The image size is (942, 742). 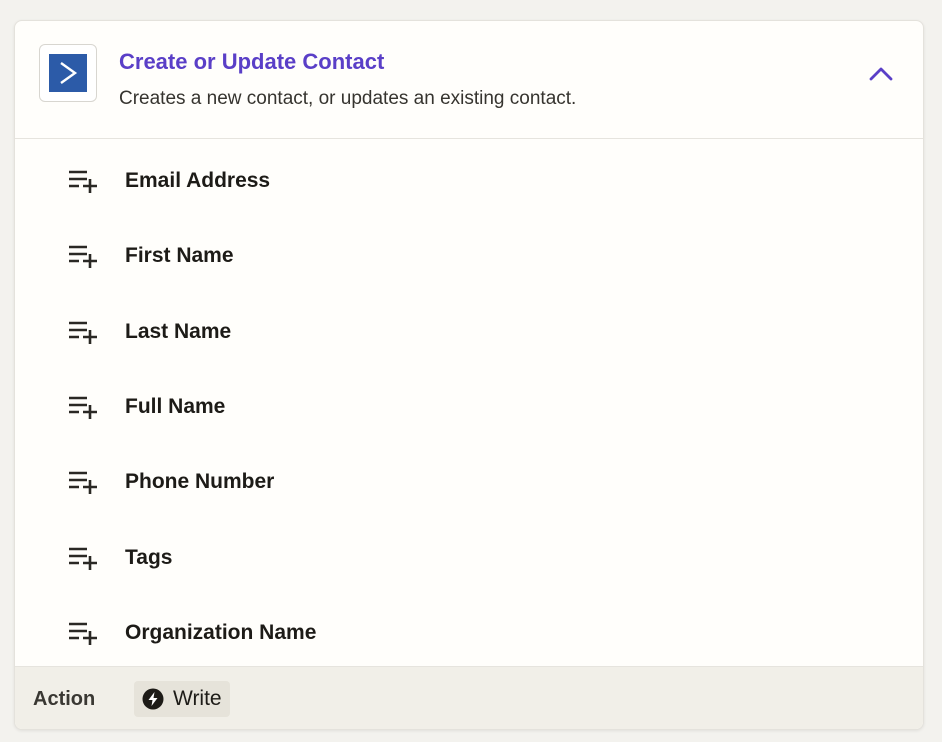 I want to click on activecampaign-logo-icon, so click(x=68, y=73).